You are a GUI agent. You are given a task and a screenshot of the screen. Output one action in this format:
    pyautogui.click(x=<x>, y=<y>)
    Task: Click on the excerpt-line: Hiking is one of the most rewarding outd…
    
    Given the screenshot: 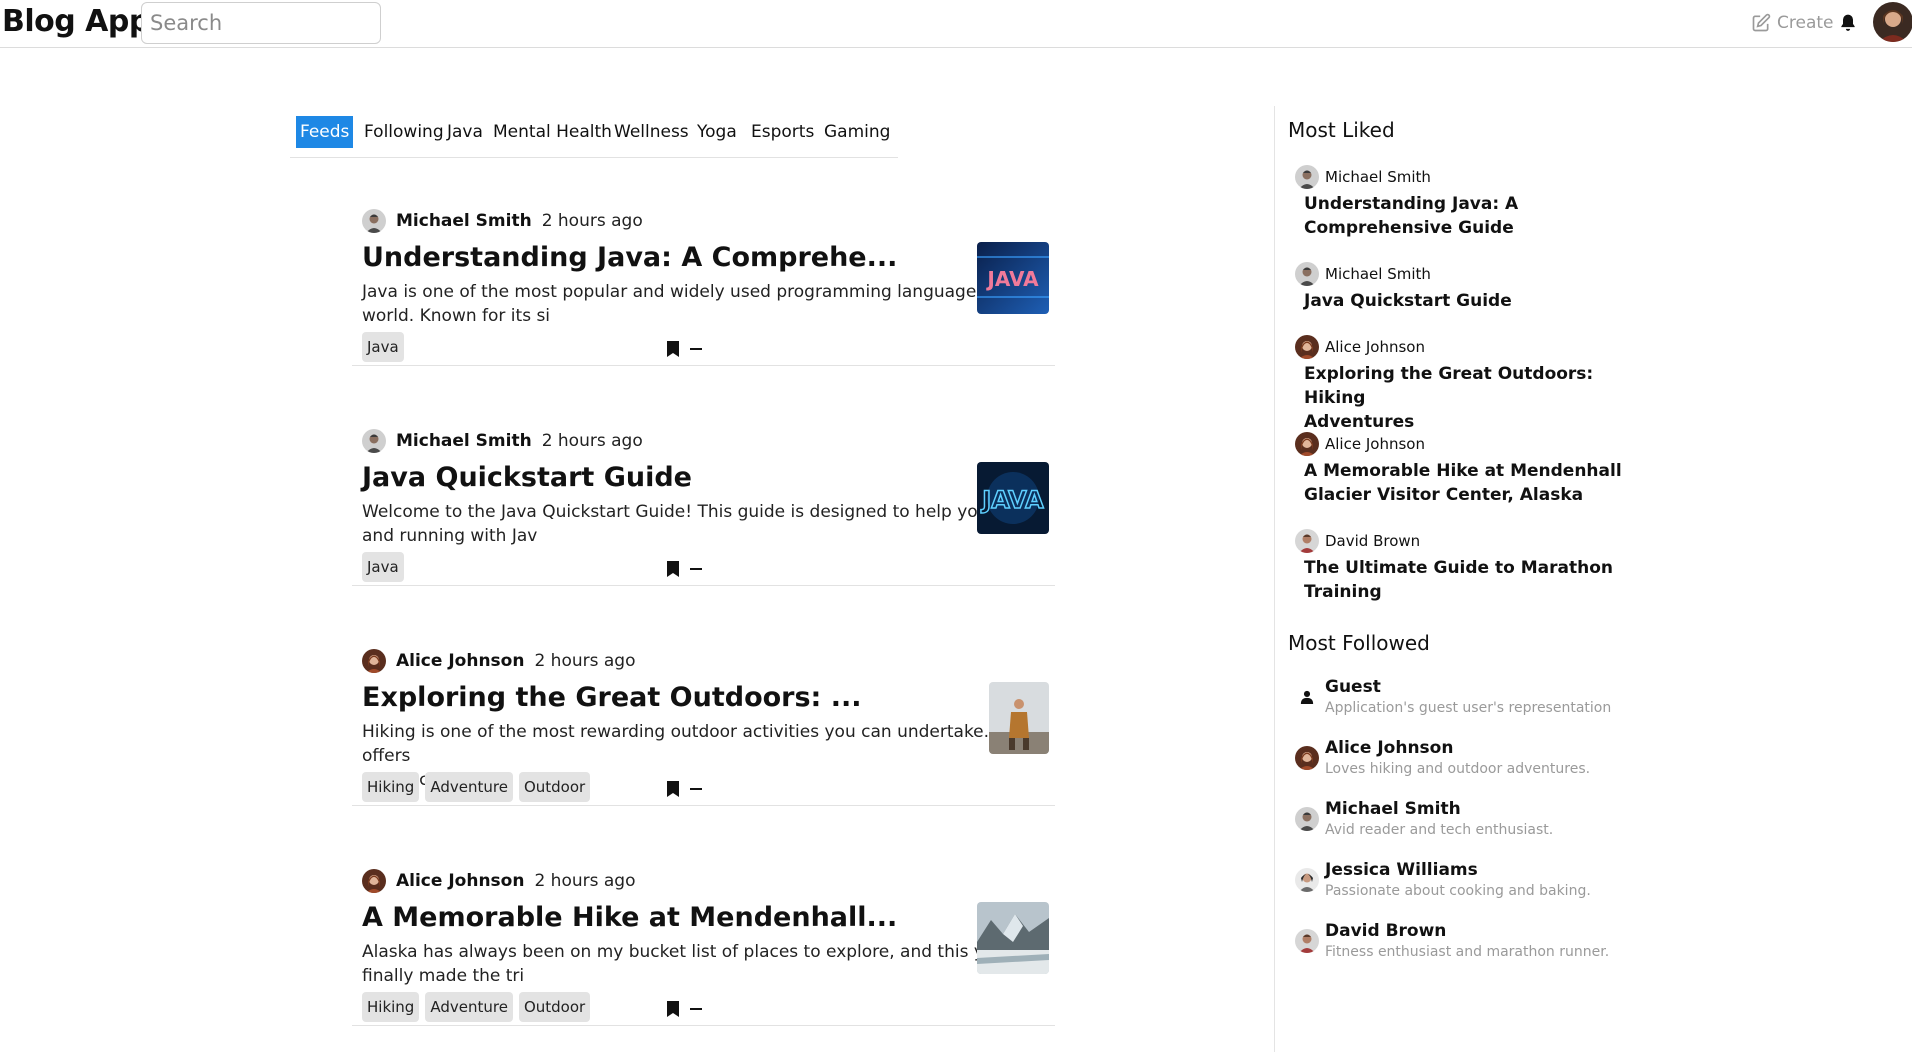 What is the action you would take?
    pyautogui.click(x=684, y=744)
    